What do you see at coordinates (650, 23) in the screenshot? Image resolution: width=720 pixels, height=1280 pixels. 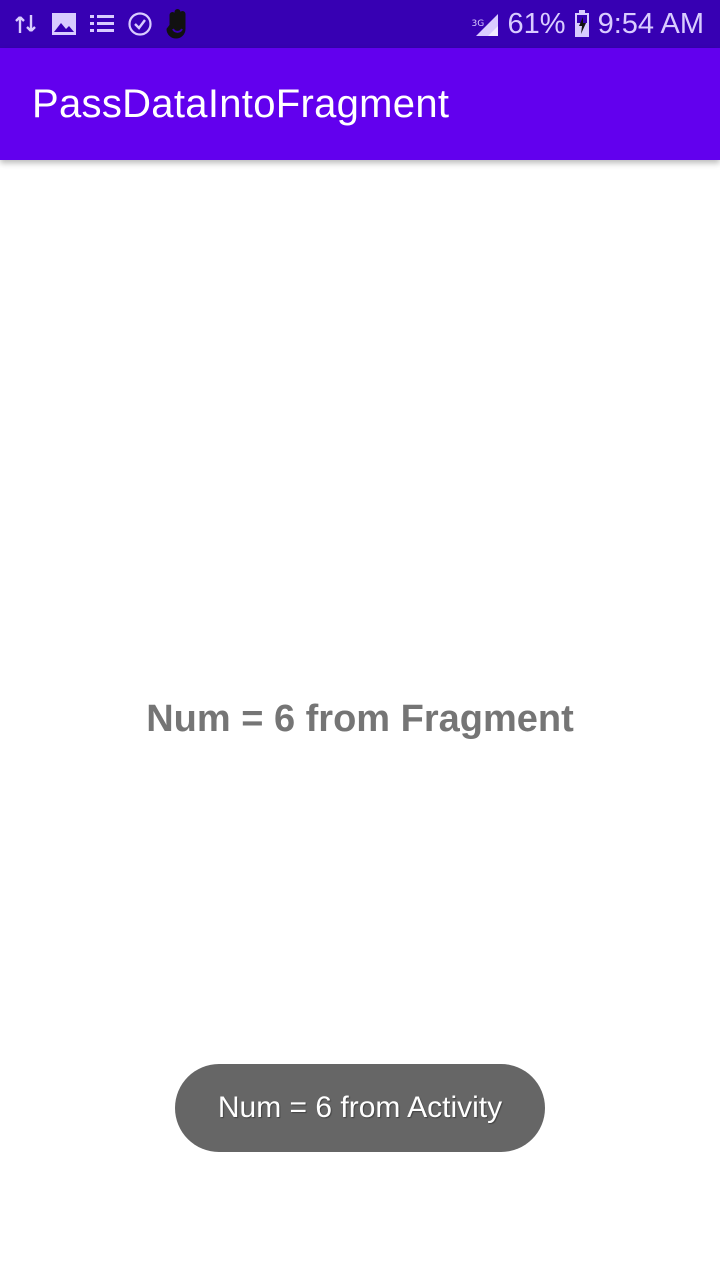 I see `clock: 9:54 AM` at bounding box center [650, 23].